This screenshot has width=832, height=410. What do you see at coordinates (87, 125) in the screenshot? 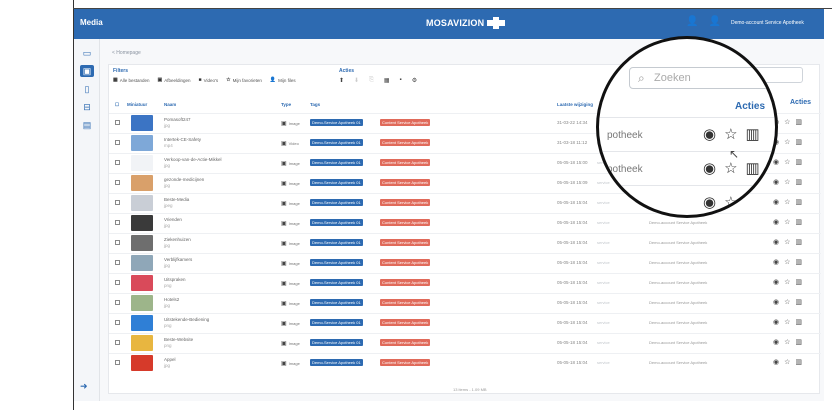
I see `calendar-icon: ▤` at bounding box center [87, 125].